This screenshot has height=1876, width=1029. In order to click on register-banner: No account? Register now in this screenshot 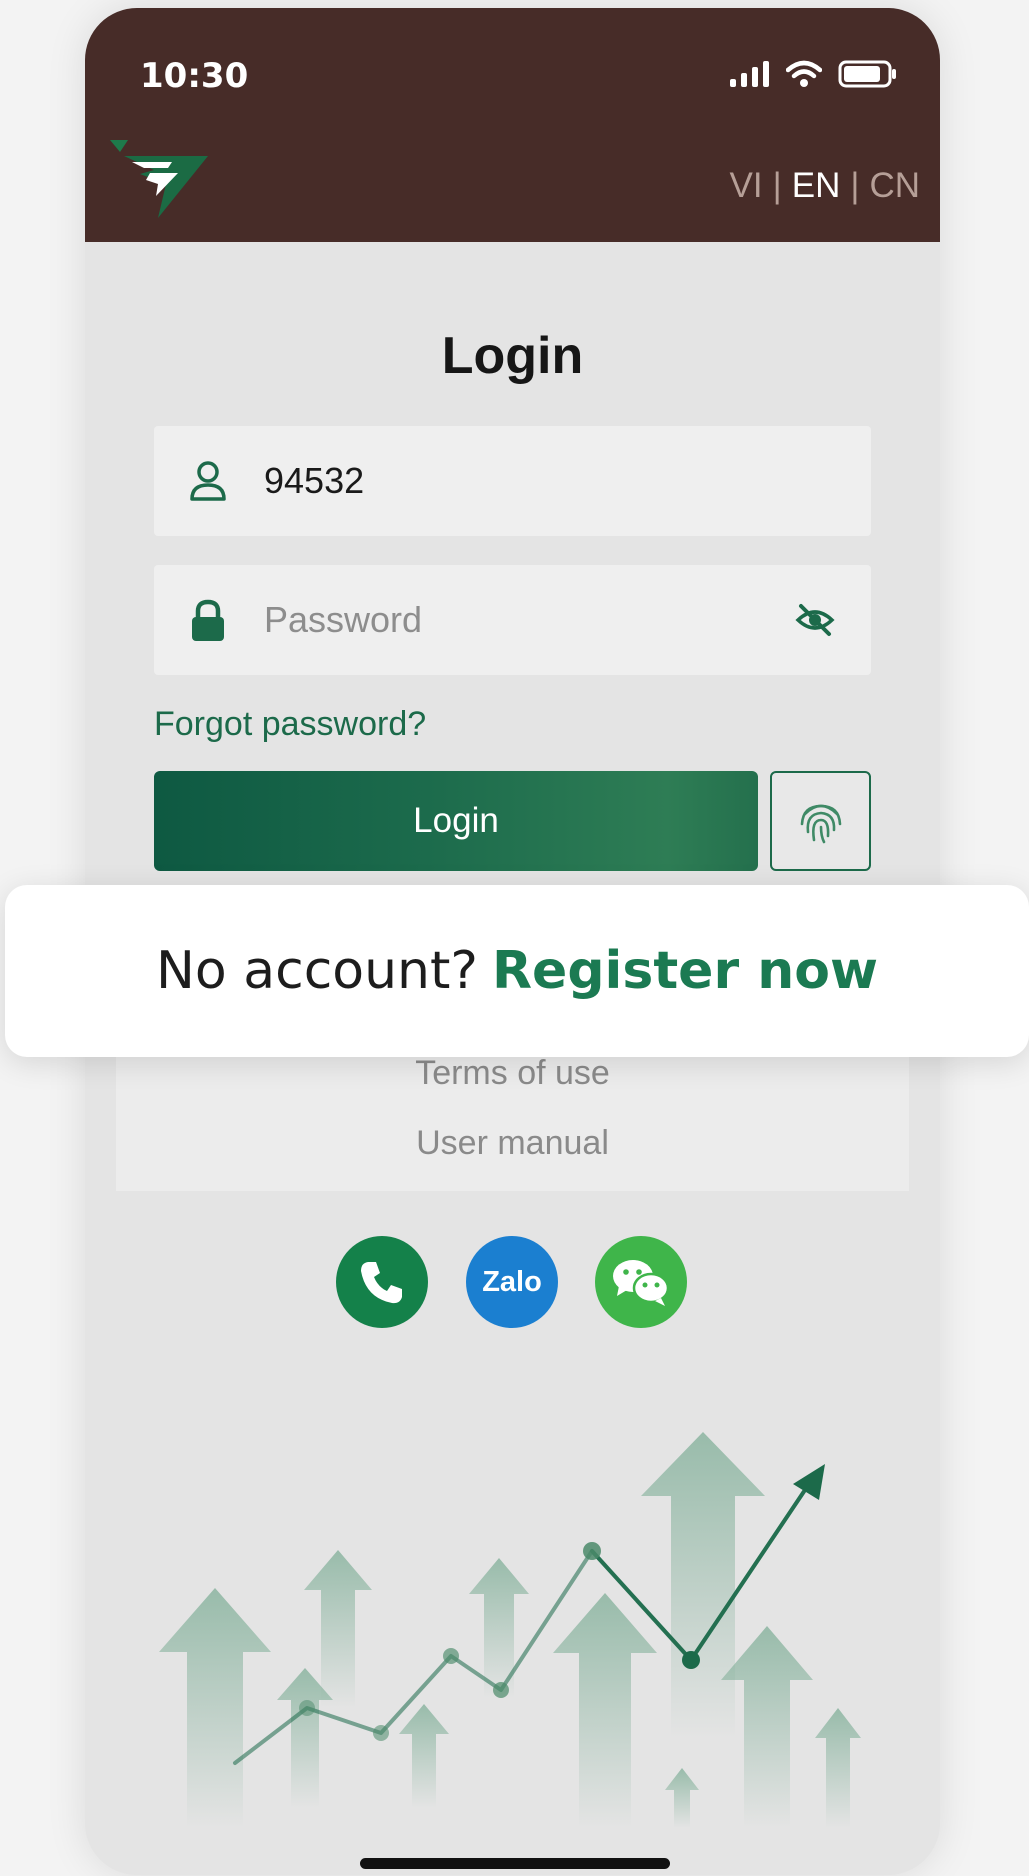, I will do `click(517, 971)`.